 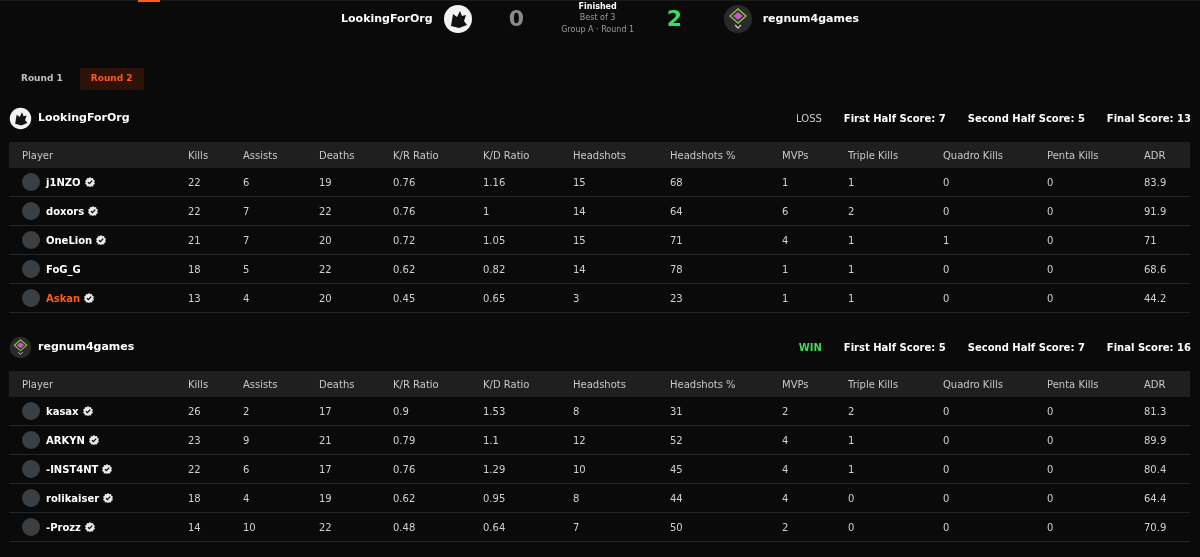 What do you see at coordinates (580, 440) in the screenshot?
I see `table-cell-text: 12` at bounding box center [580, 440].